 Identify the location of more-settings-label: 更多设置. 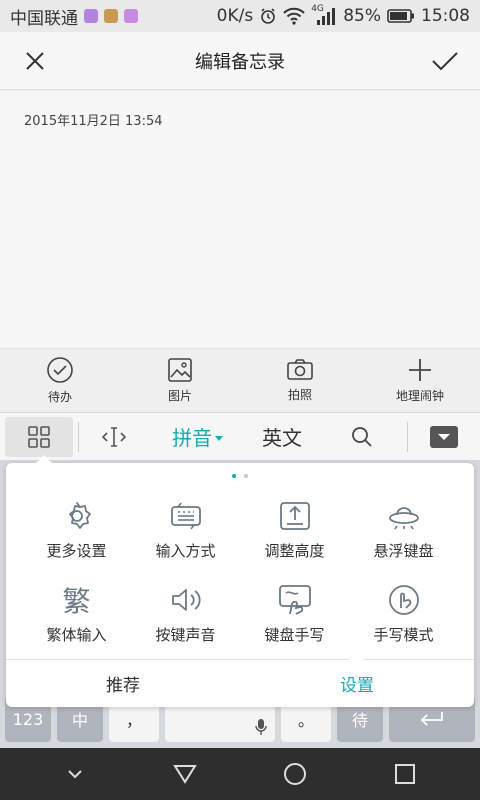
(76, 550).